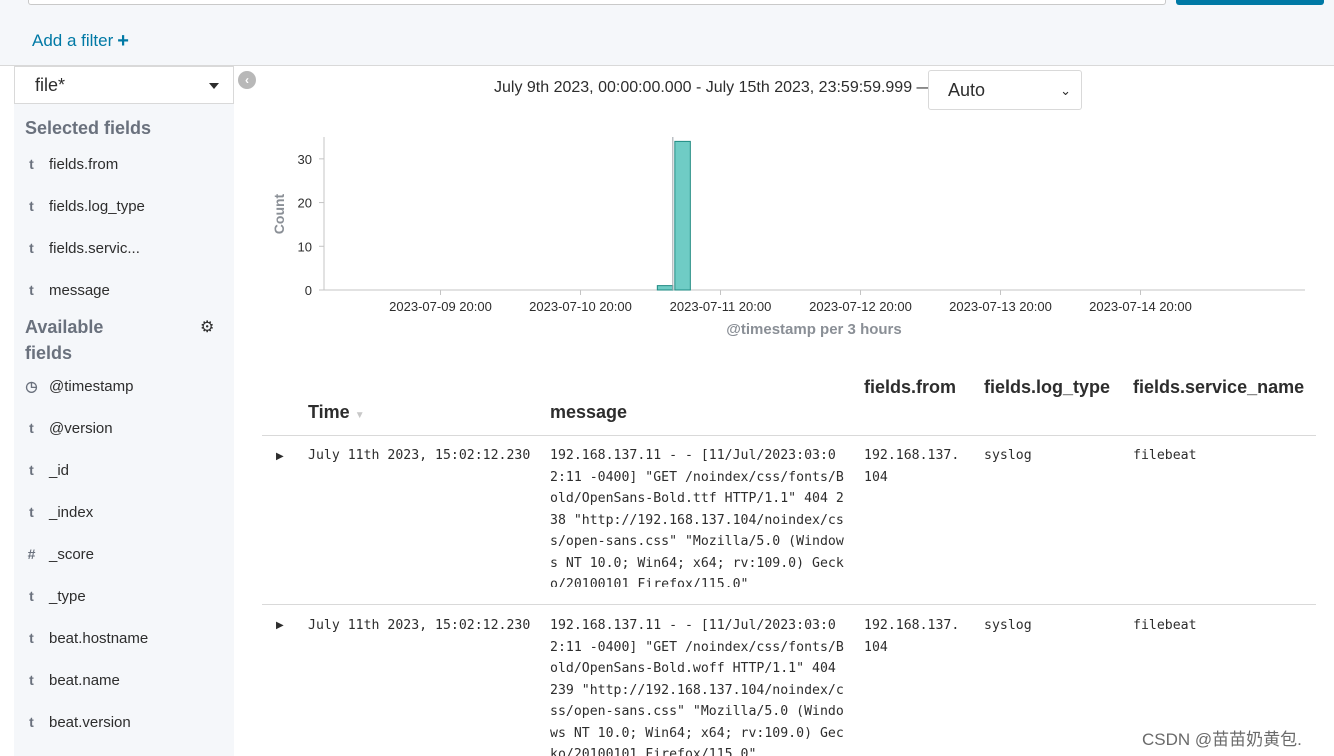 The height and width of the screenshot is (756, 1334). What do you see at coordinates (1065, 90) in the screenshot?
I see `chevron-down-icon: ⌄` at bounding box center [1065, 90].